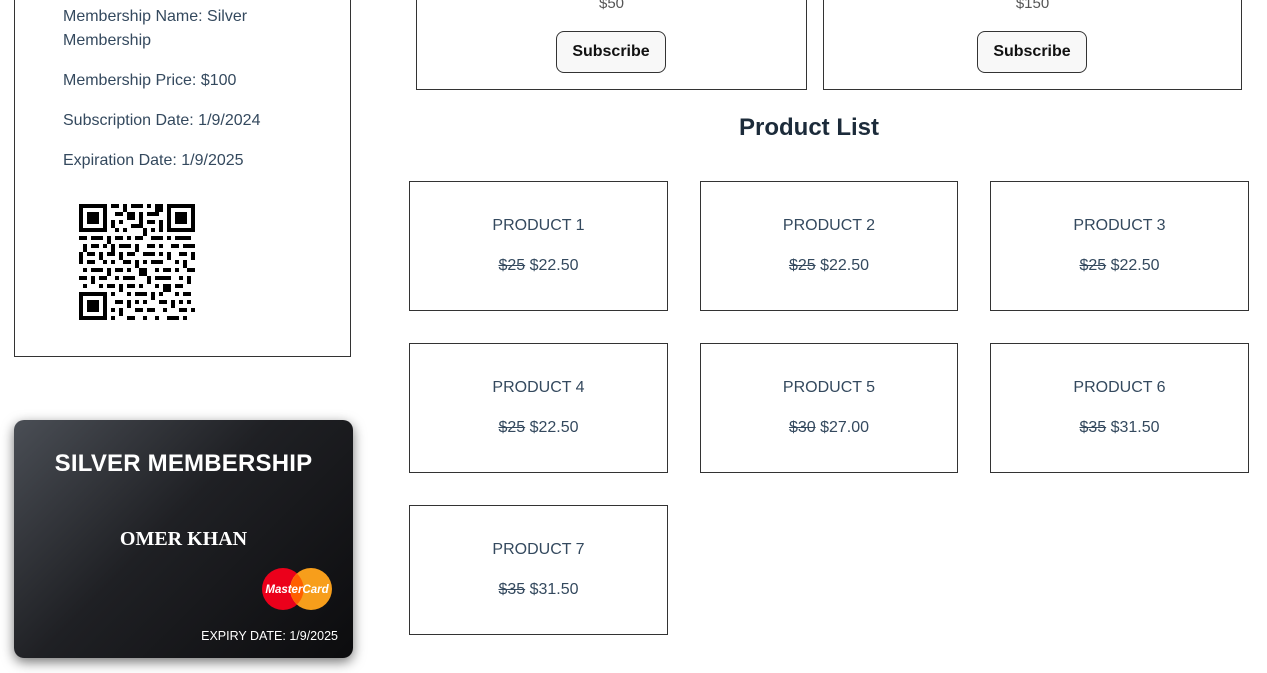 The width and height of the screenshot is (1267, 673). What do you see at coordinates (150, 80) in the screenshot?
I see `membership-price: Membership Price: $100` at bounding box center [150, 80].